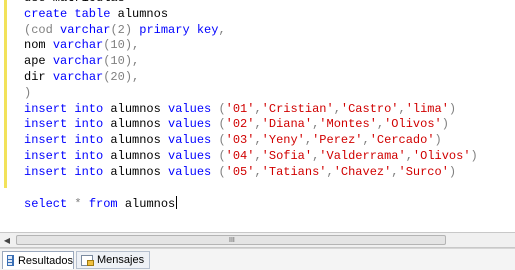  What do you see at coordinates (257, 259) in the screenshot?
I see `results-tab-bar: Resultados Mensajes` at bounding box center [257, 259].